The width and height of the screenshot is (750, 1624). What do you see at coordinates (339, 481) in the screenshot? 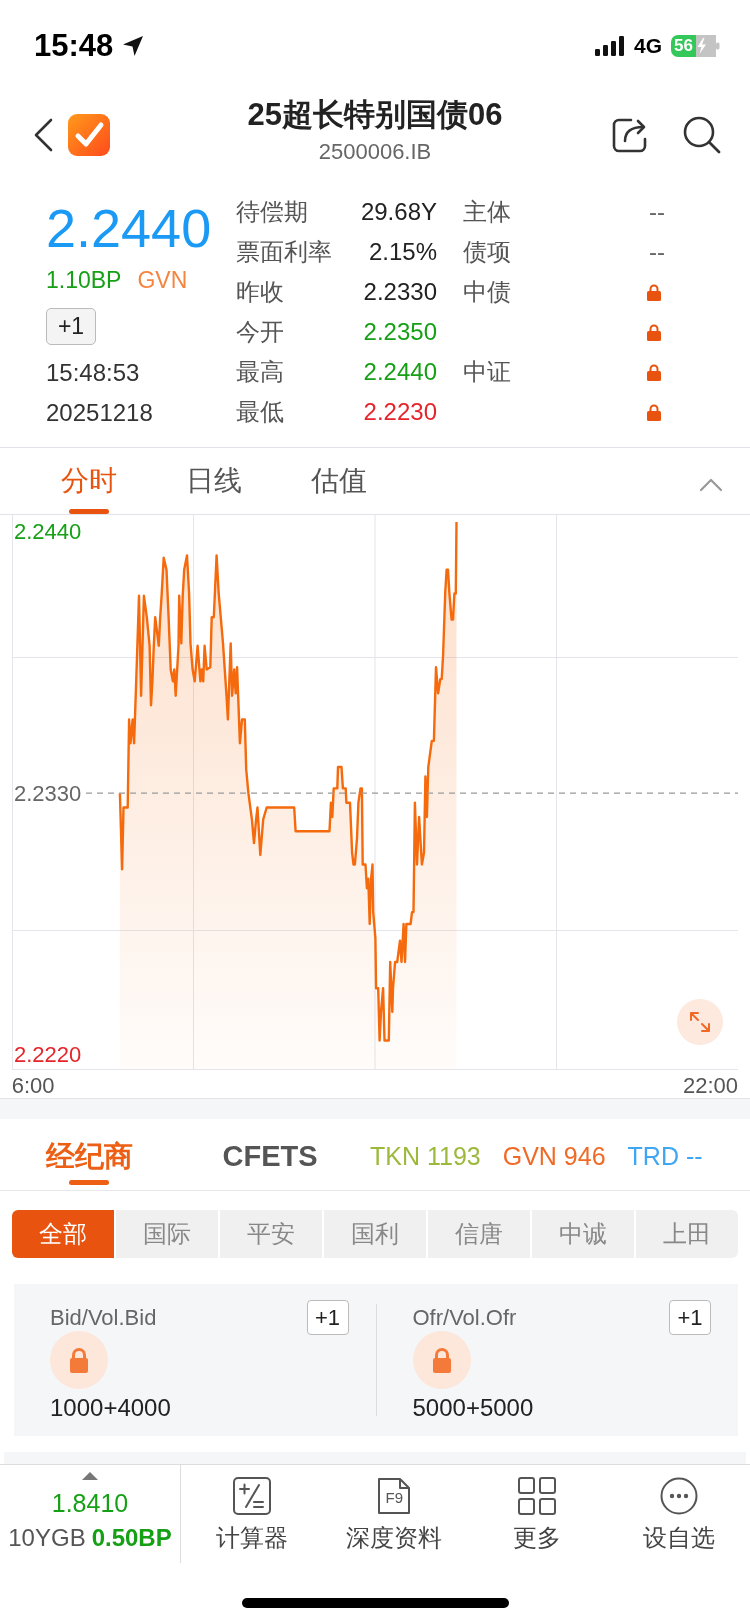
I see `chart-tab: 估值` at bounding box center [339, 481].